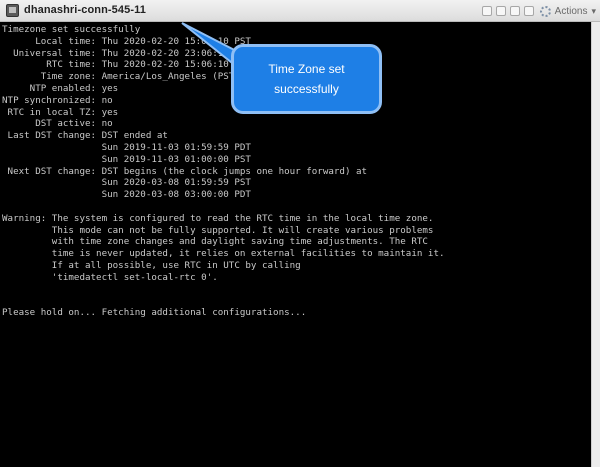  I want to click on callout-text-line2: successfully, so click(306, 89).